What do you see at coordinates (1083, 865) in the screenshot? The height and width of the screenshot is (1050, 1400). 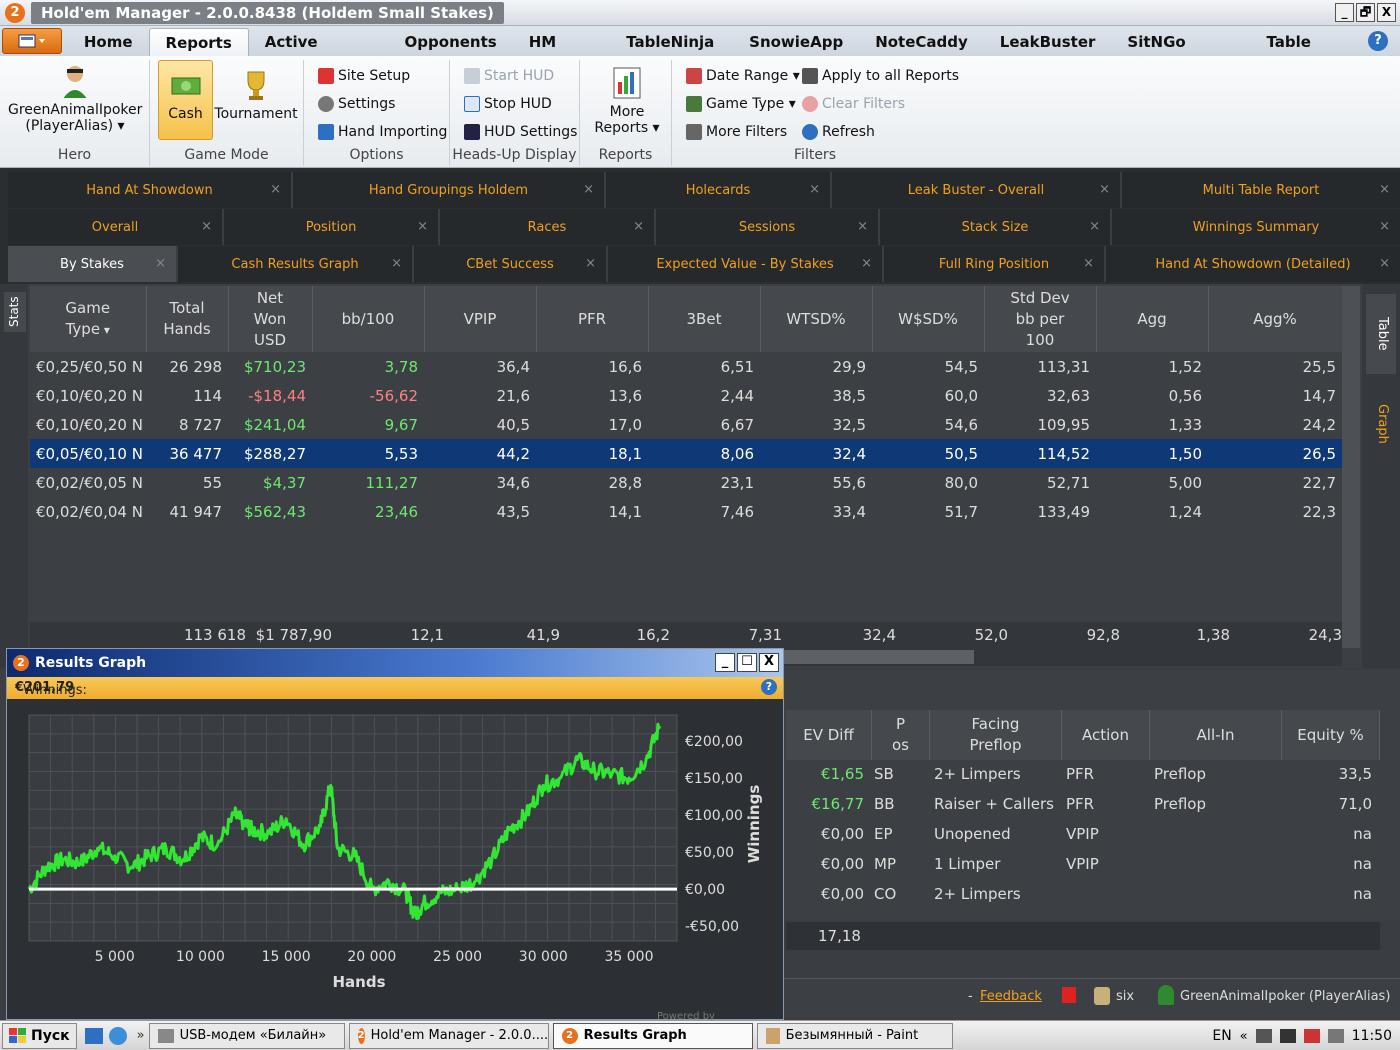 I see `hand-list-row: €0,00 MP 1 Limper VPIP na` at bounding box center [1083, 865].